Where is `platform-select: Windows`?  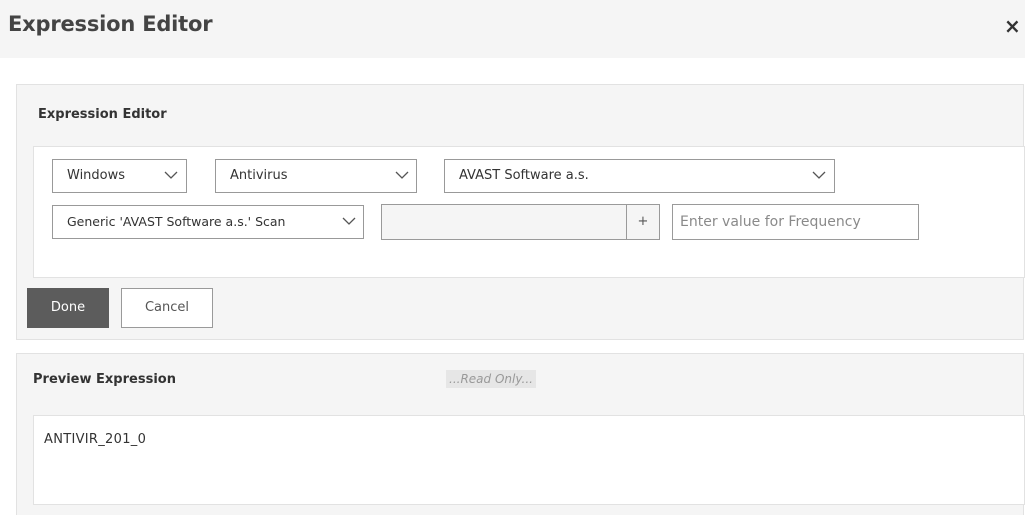
platform-select: Windows is located at coordinates (119, 176).